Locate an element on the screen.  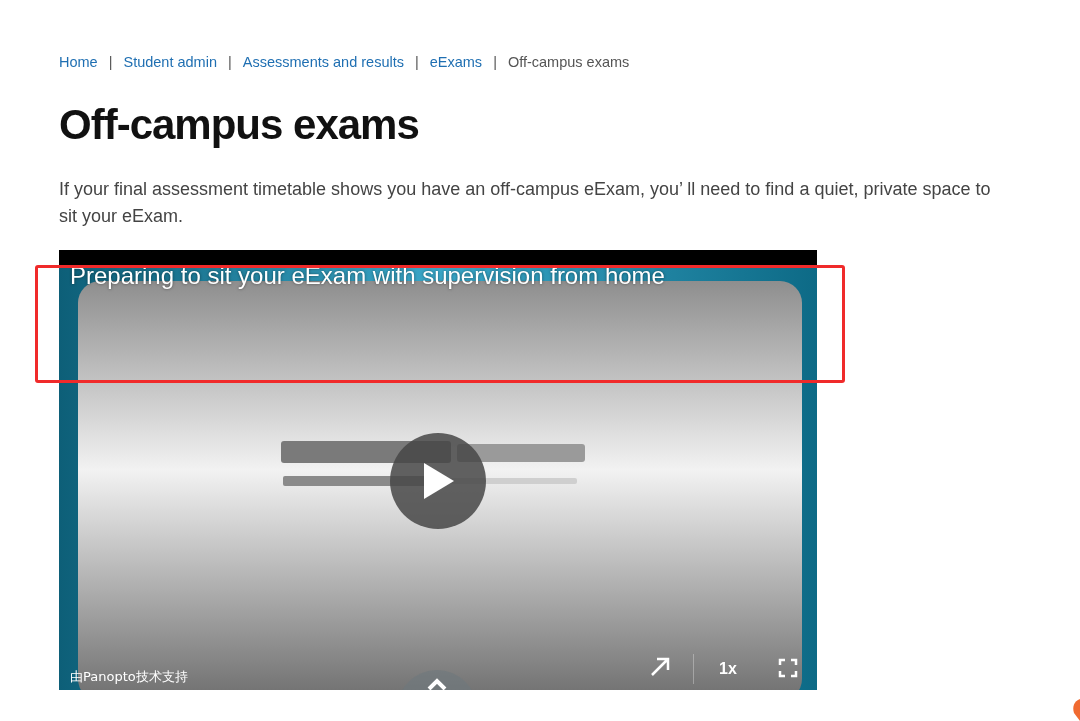
corner-shape-icon is located at coordinates (1076, 710).